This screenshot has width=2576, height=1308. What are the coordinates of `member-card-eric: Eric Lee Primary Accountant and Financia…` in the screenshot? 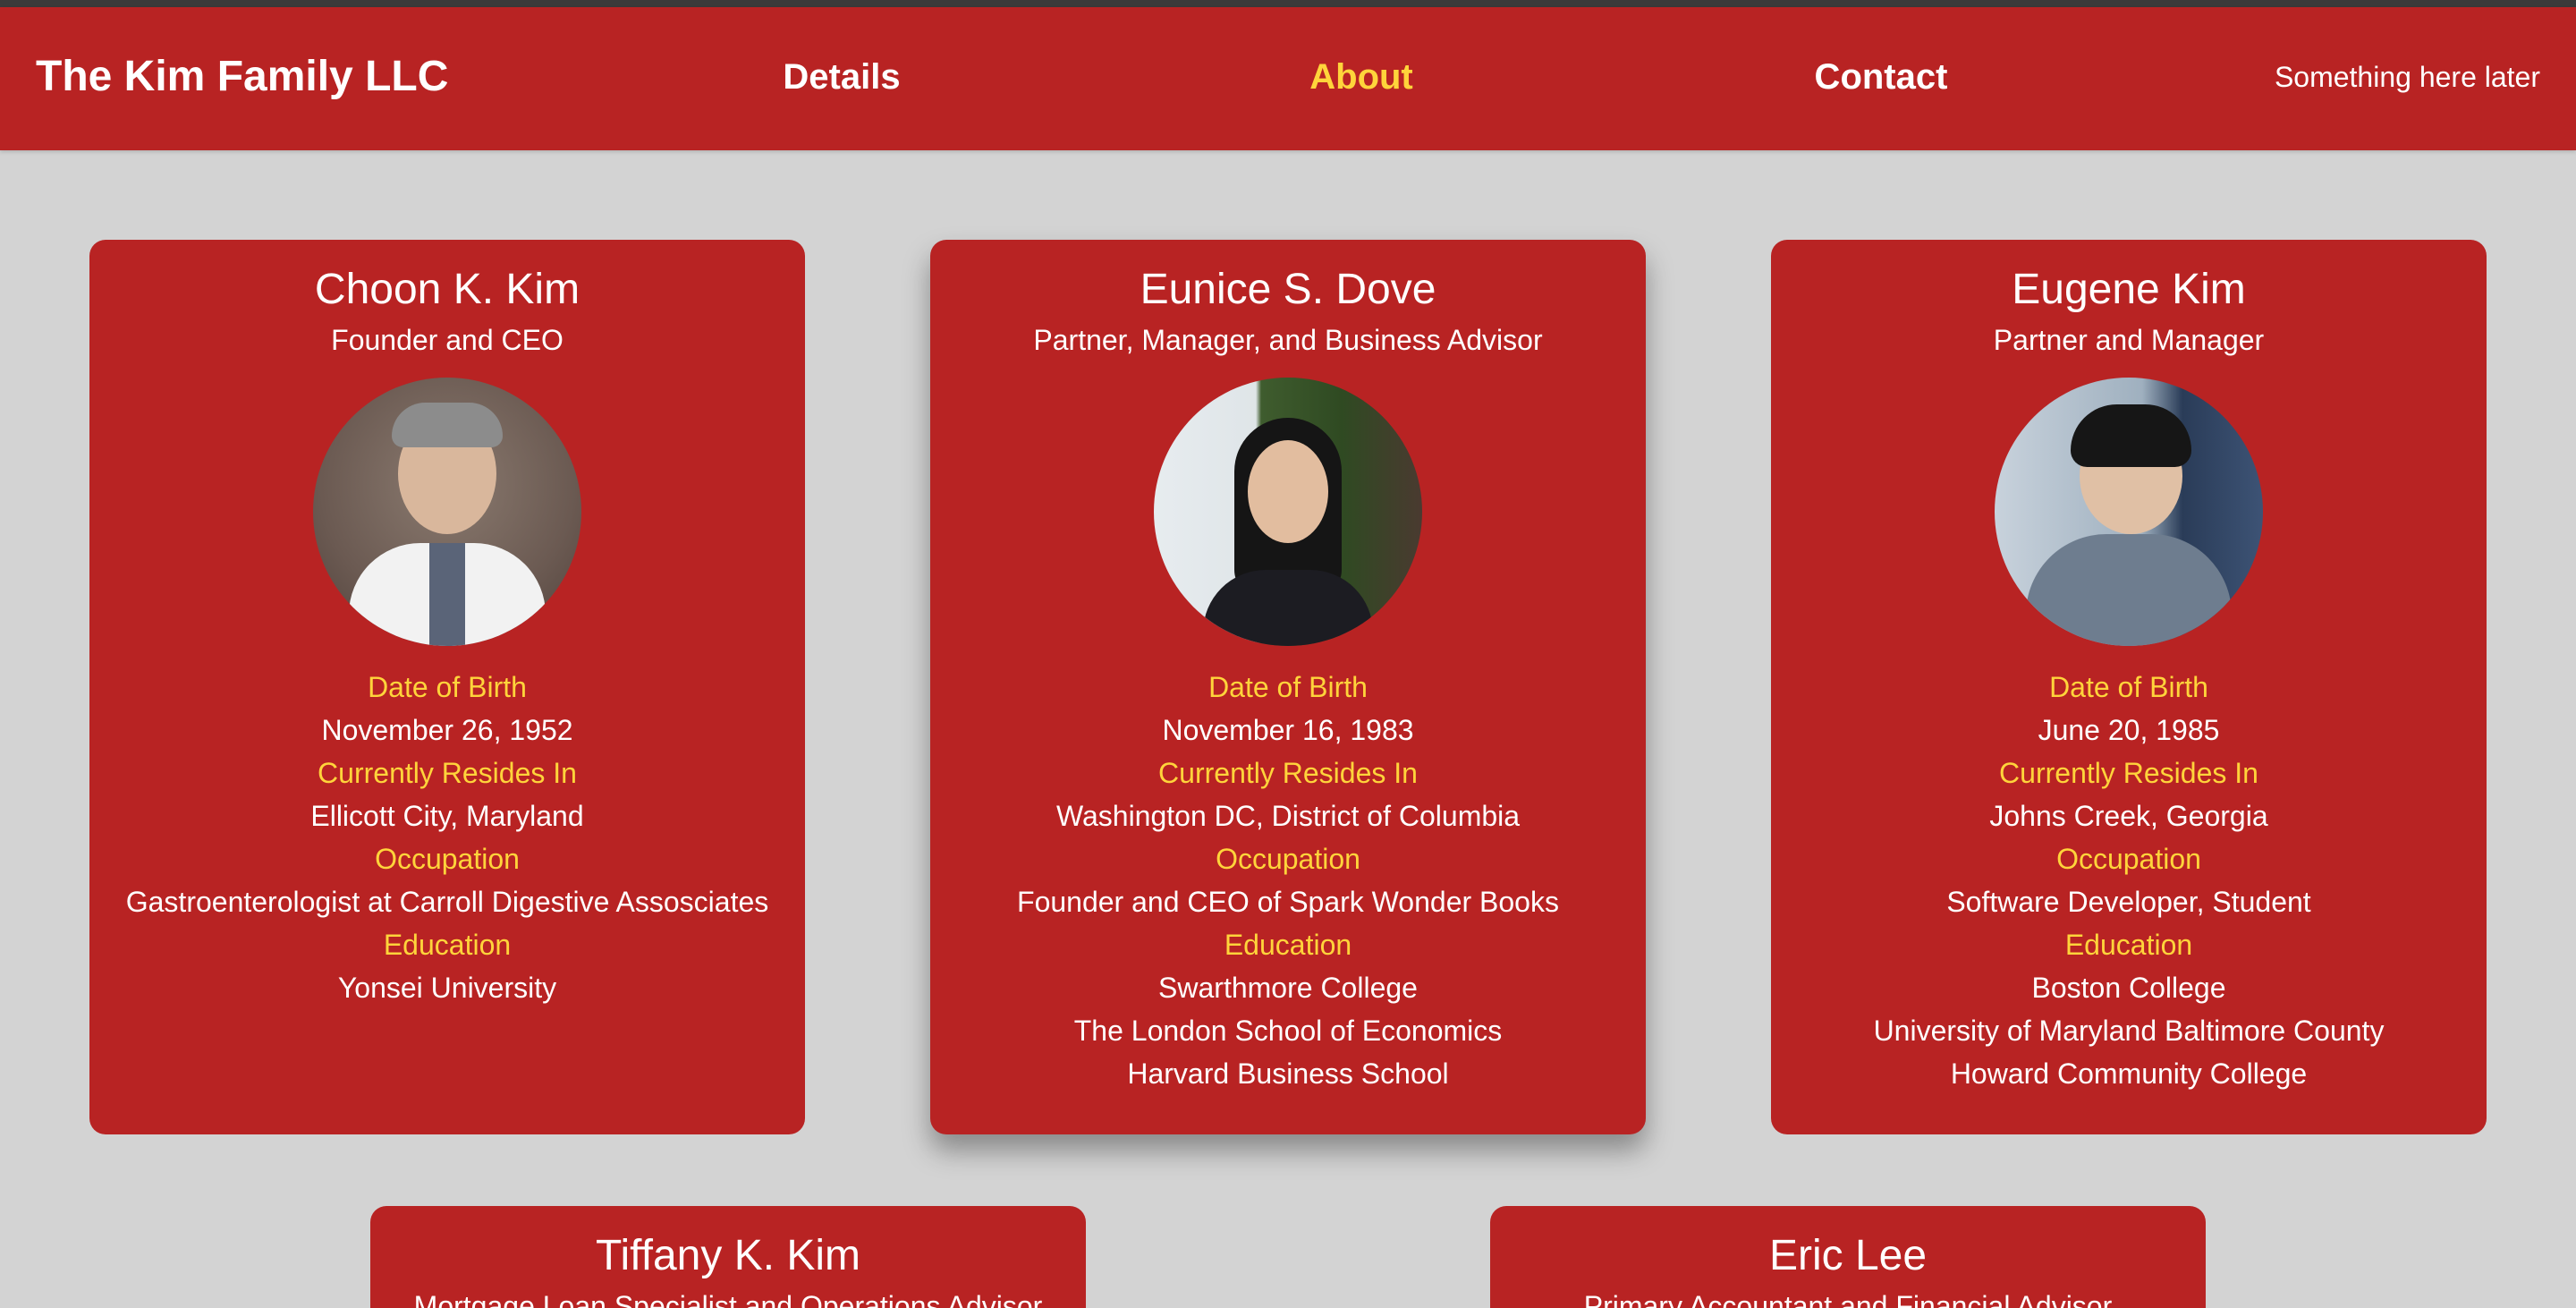 It's located at (1848, 1257).